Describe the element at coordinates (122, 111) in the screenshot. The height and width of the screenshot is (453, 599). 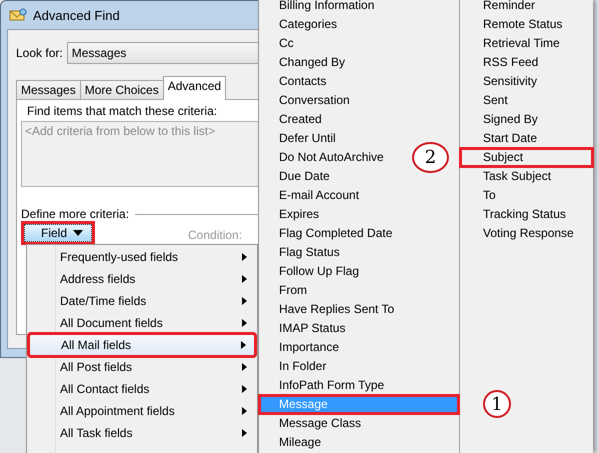
I see `criteria-label: Find items that match these criteria:` at that location.